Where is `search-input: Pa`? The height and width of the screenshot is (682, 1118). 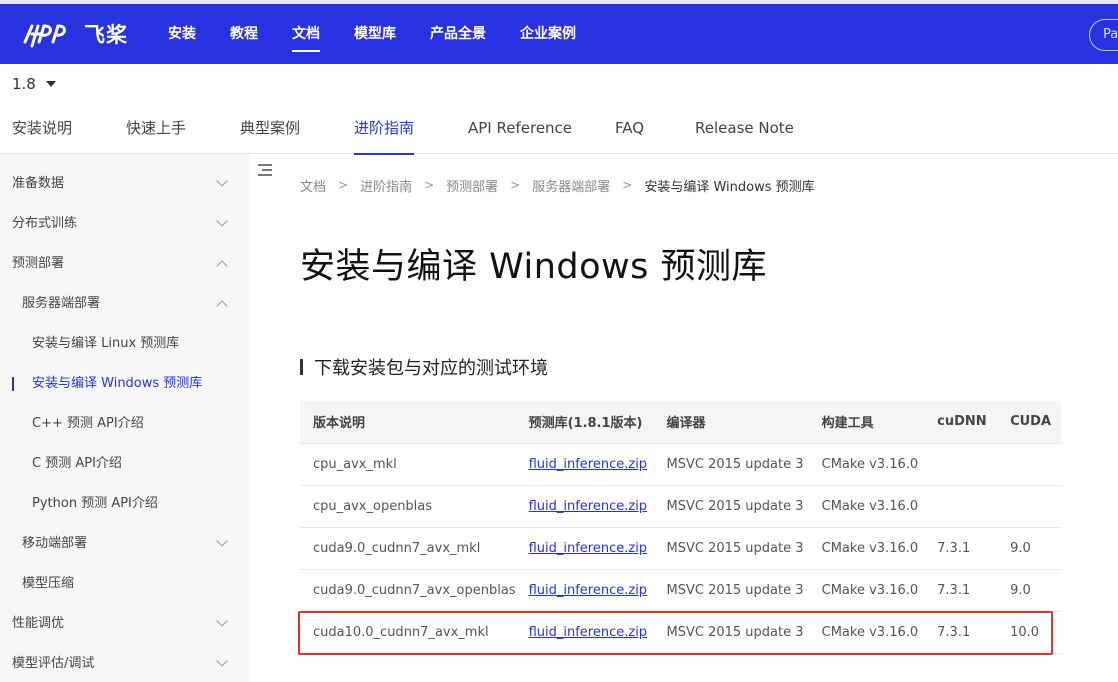 search-input: Pa is located at coordinates (1103, 35).